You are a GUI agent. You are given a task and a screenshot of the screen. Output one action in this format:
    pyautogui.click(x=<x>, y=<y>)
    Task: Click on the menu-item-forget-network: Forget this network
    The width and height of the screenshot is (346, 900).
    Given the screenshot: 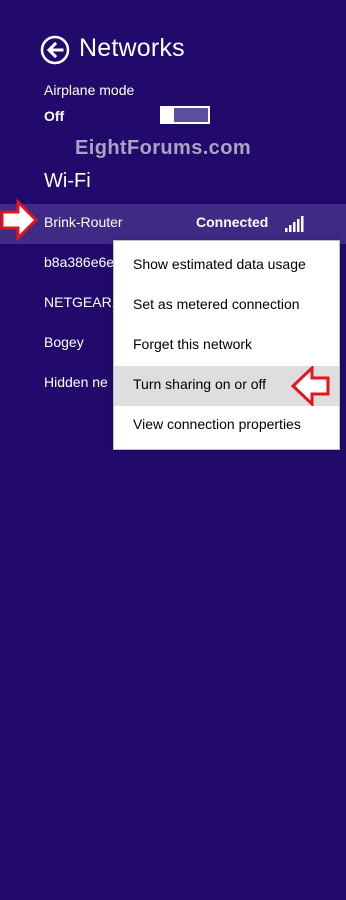 What is the action you would take?
    pyautogui.click(x=226, y=346)
    